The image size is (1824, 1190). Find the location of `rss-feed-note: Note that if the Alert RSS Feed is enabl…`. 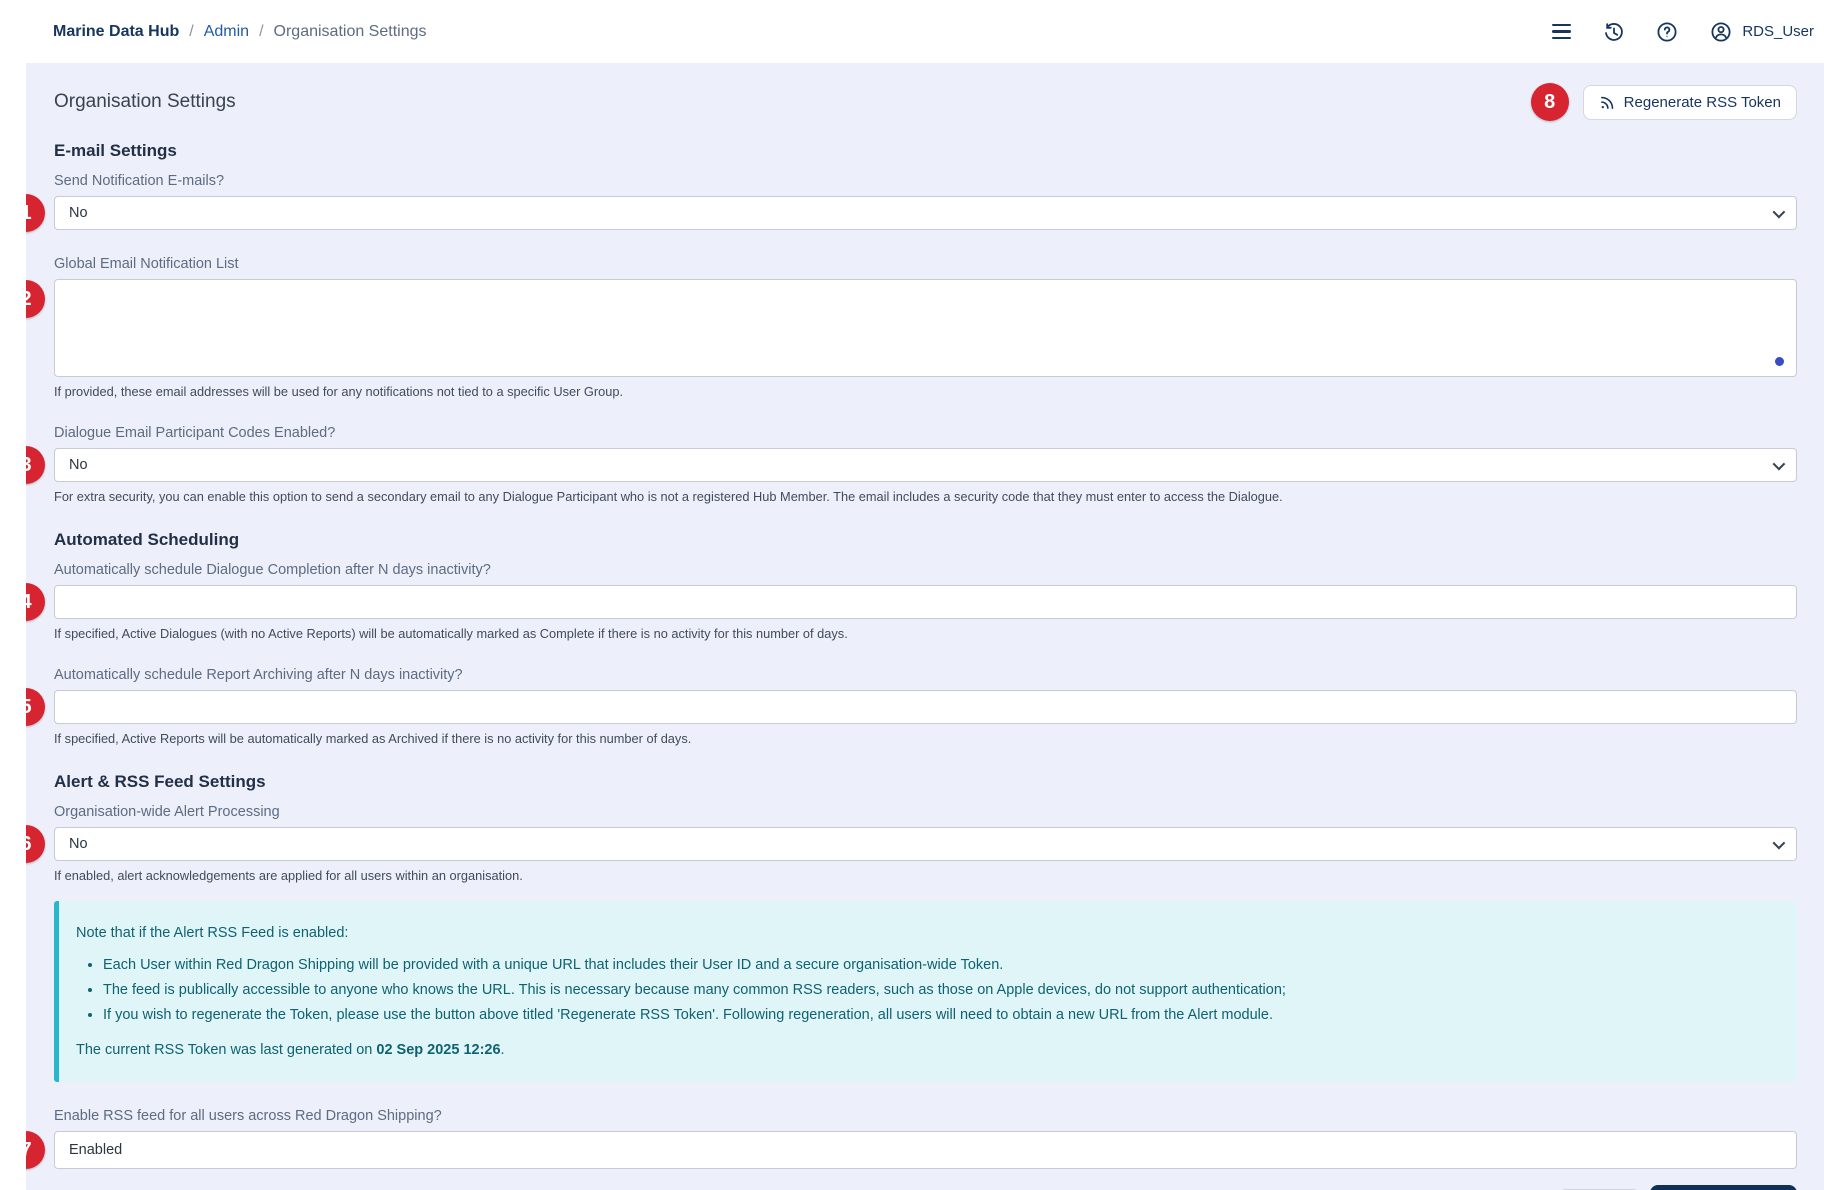

rss-feed-note: Note that if the Alert RSS Feed is enabl… is located at coordinates (925, 992).